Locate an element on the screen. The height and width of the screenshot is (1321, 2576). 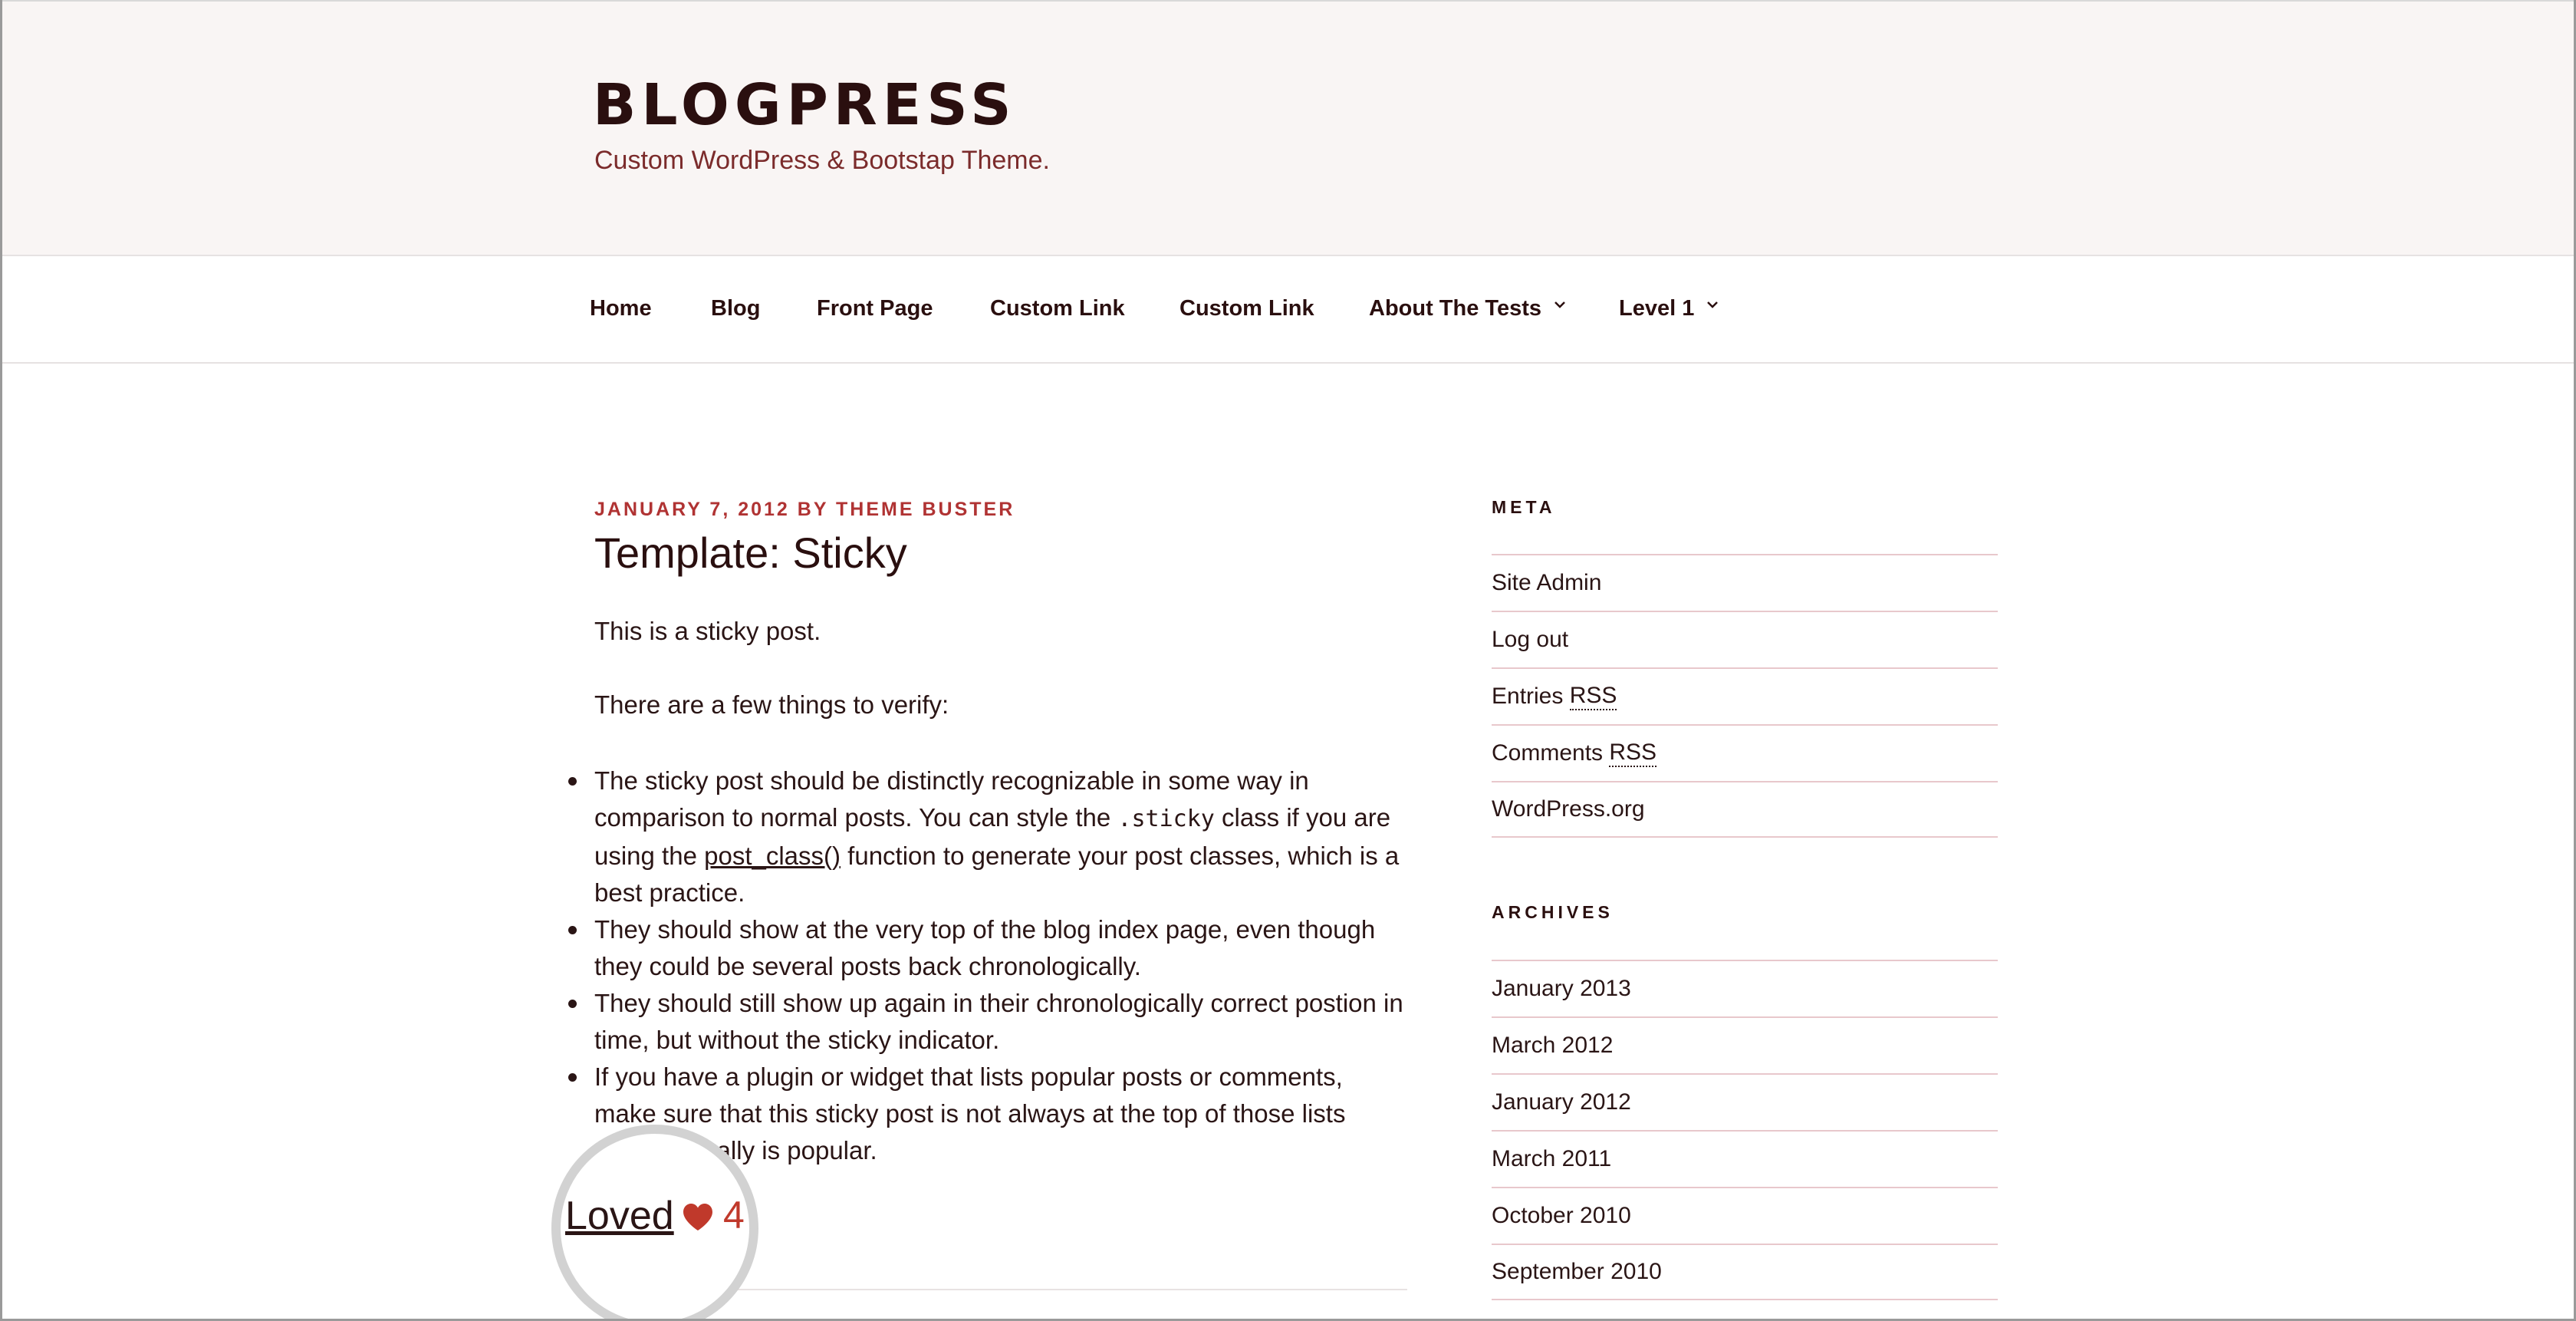
loved-count: 4 is located at coordinates (734, 1215).